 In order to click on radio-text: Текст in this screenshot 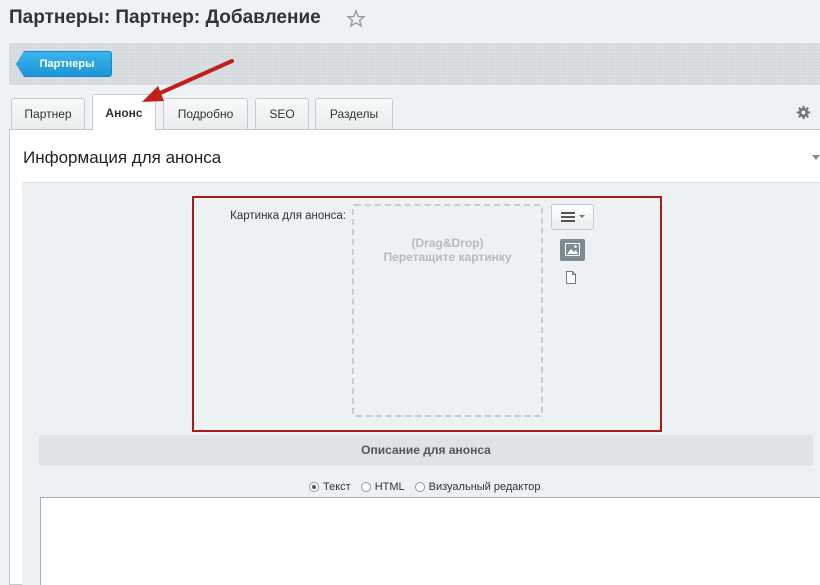, I will do `click(330, 487)`.